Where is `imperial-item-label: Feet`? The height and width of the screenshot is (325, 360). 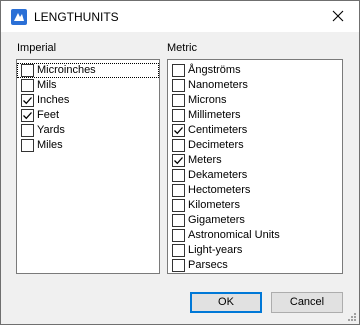 imperial-item-label: Feet is located at coordinates (48, 115).